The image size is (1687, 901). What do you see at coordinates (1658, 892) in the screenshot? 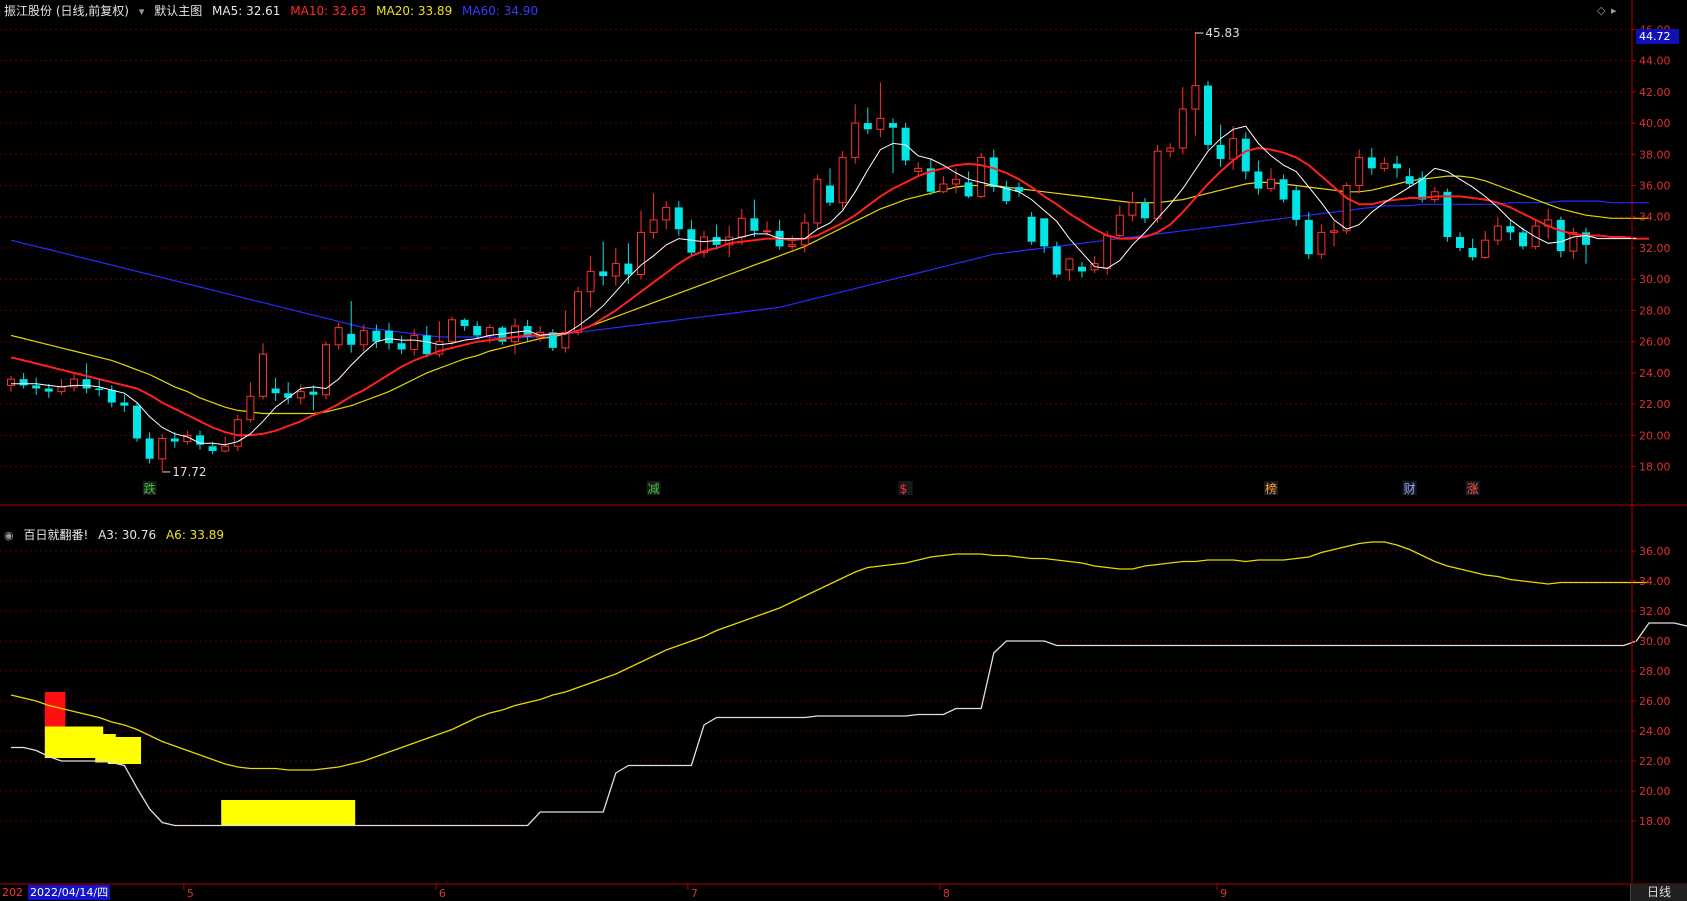
I see `period-tab-daily: 日线` at bounding box center [1658, 892].